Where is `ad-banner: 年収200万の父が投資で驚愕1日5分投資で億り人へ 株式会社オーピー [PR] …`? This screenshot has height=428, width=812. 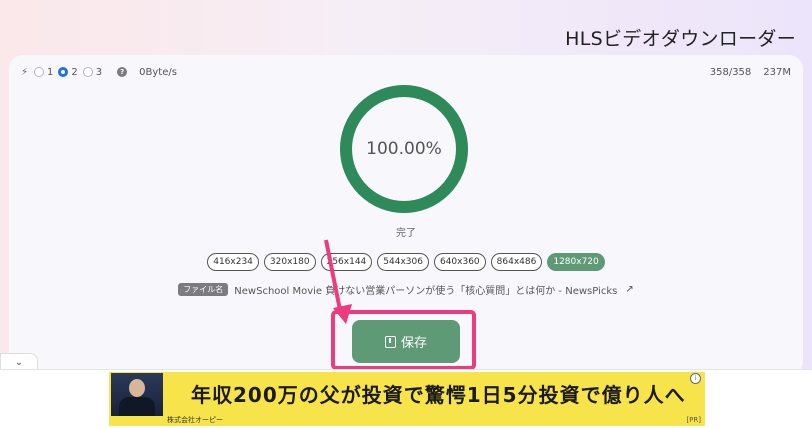 ad-banner: 年収200万の父が投資で驚愕1日5分投資で億り人へ 株式会社オーピー [PR] … is located at coordinates (407, 399).